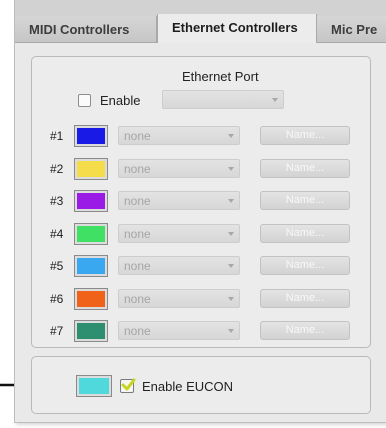  I want to click on controller-number: #6, so click(57, 298).